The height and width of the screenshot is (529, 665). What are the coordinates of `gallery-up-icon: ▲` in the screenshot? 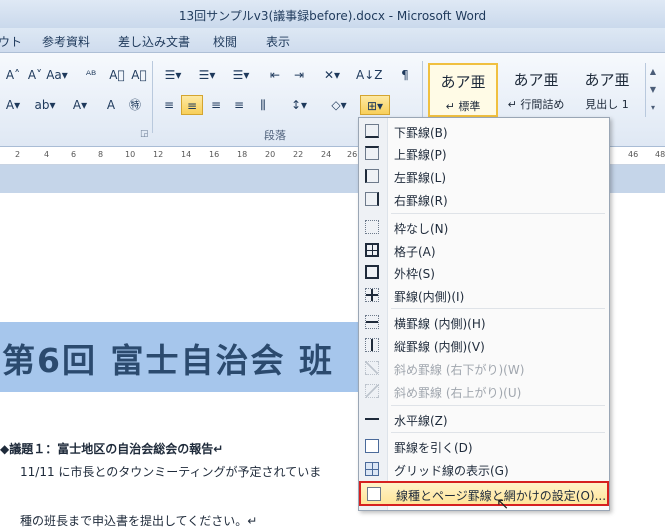 It's located at (653, 72).